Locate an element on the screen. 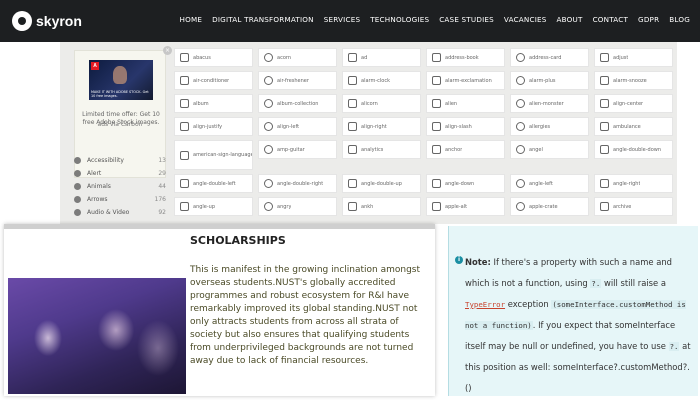 The height and width of the screenshot is (400, 700). nav-case-studies: CASE STUDIES is located at coordinates (466, 19).